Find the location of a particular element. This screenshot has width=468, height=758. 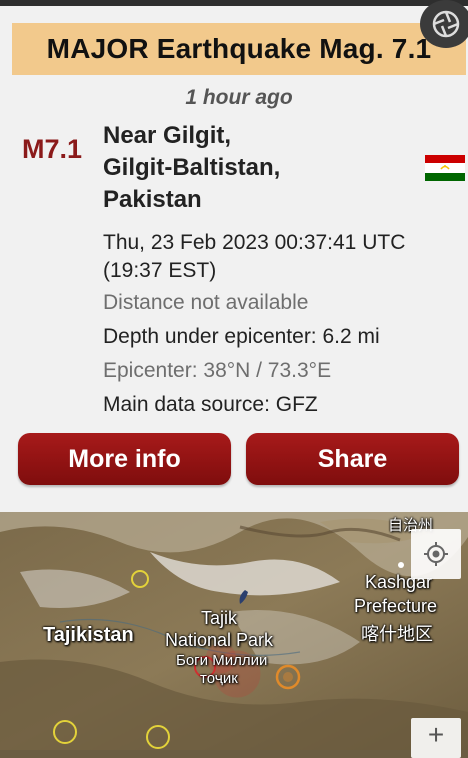

camera-shutter-icon is located at coordinates (446, 24).